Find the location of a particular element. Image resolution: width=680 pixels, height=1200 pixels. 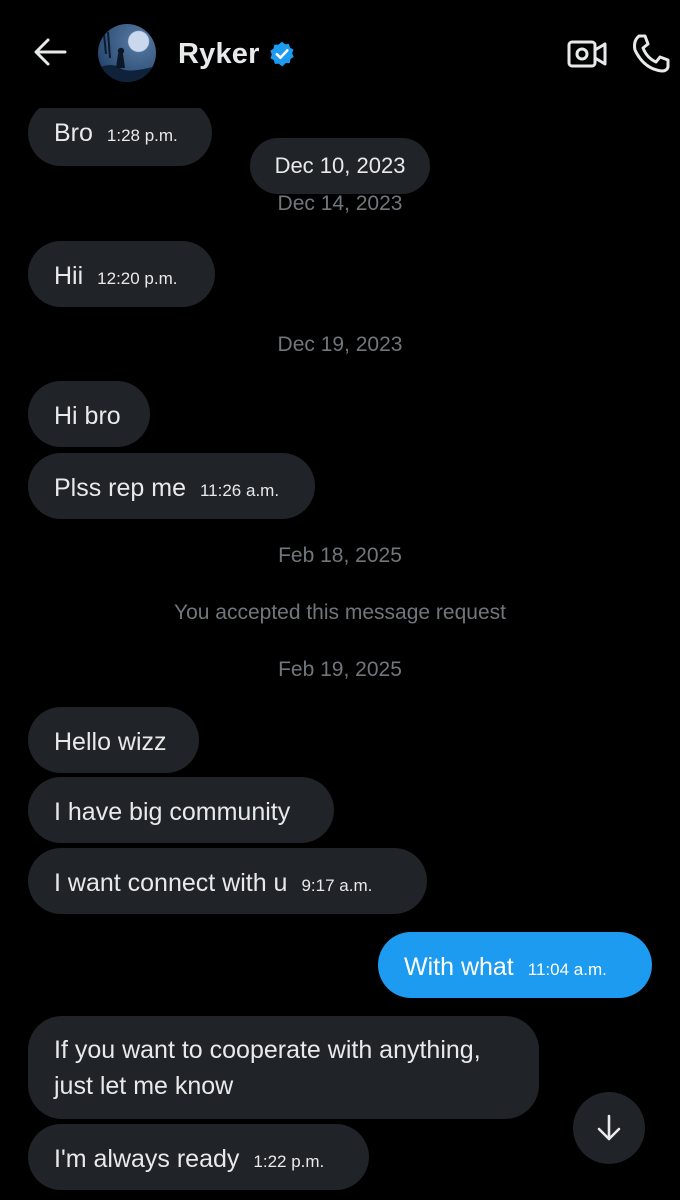

message-text: Bro is located at coordinates (73, 133).